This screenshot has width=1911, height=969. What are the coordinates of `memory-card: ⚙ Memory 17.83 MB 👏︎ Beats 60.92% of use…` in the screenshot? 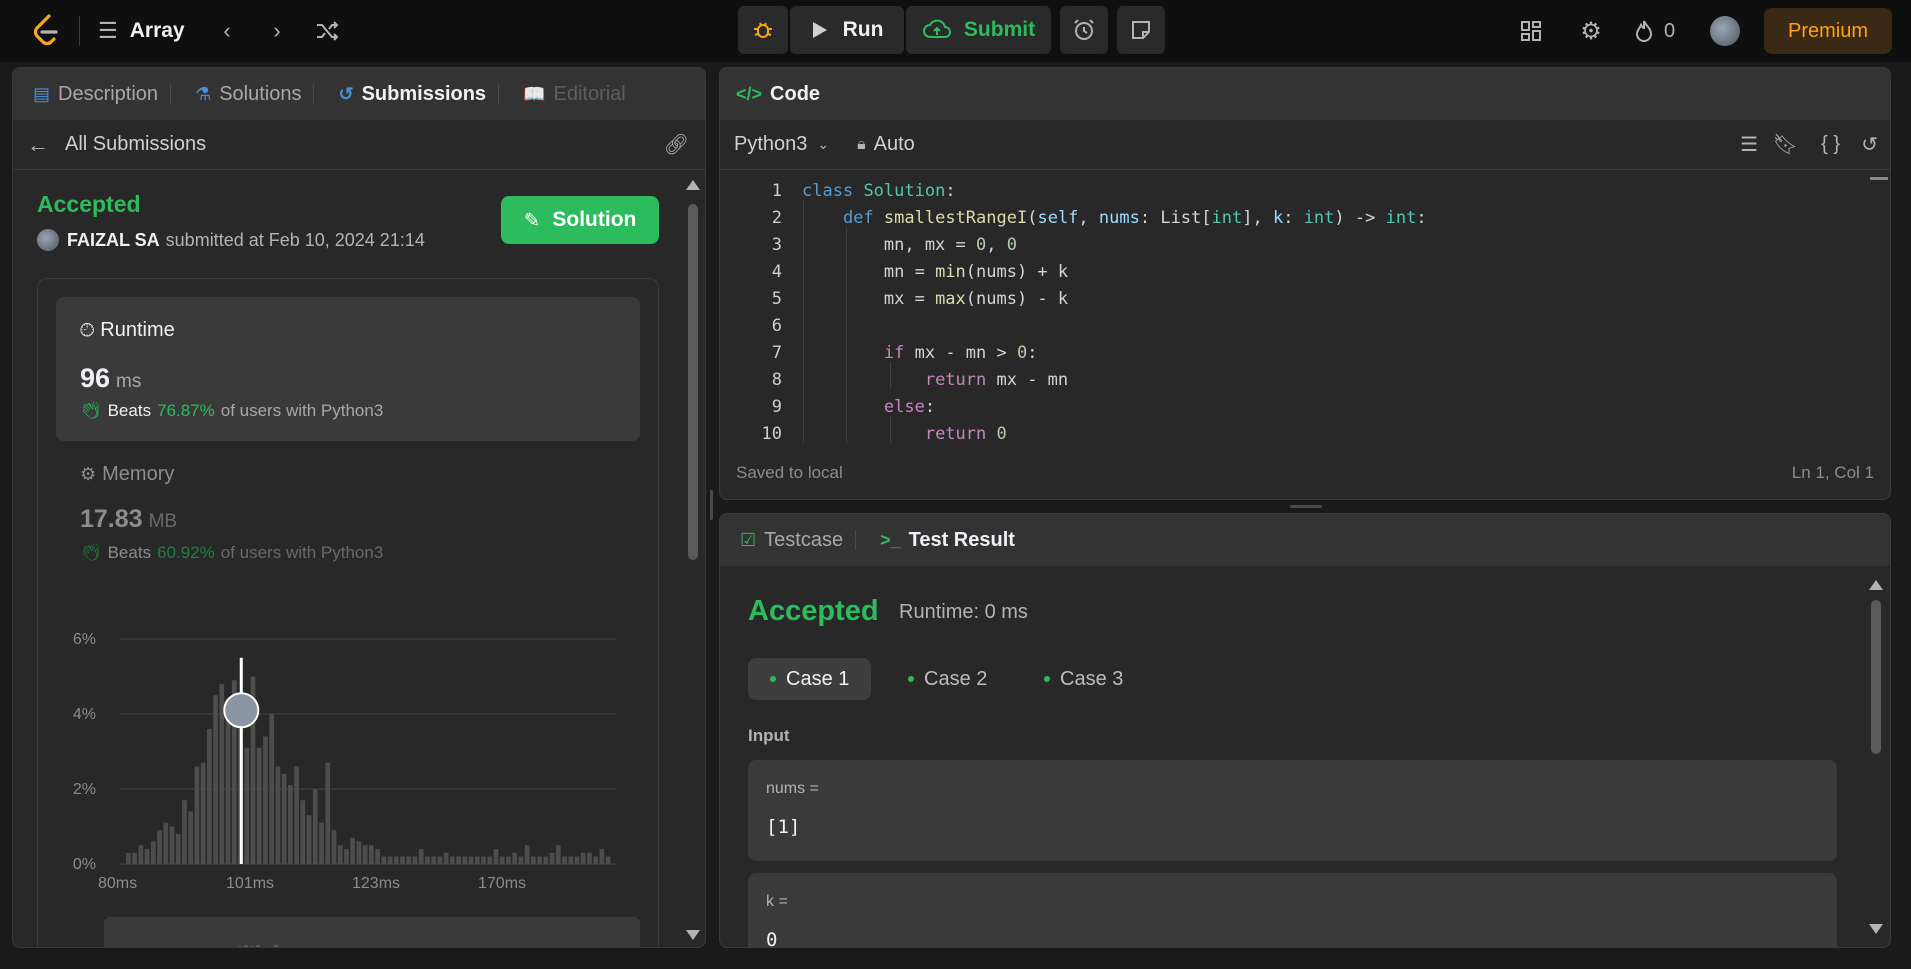 It's located at (348, 514).